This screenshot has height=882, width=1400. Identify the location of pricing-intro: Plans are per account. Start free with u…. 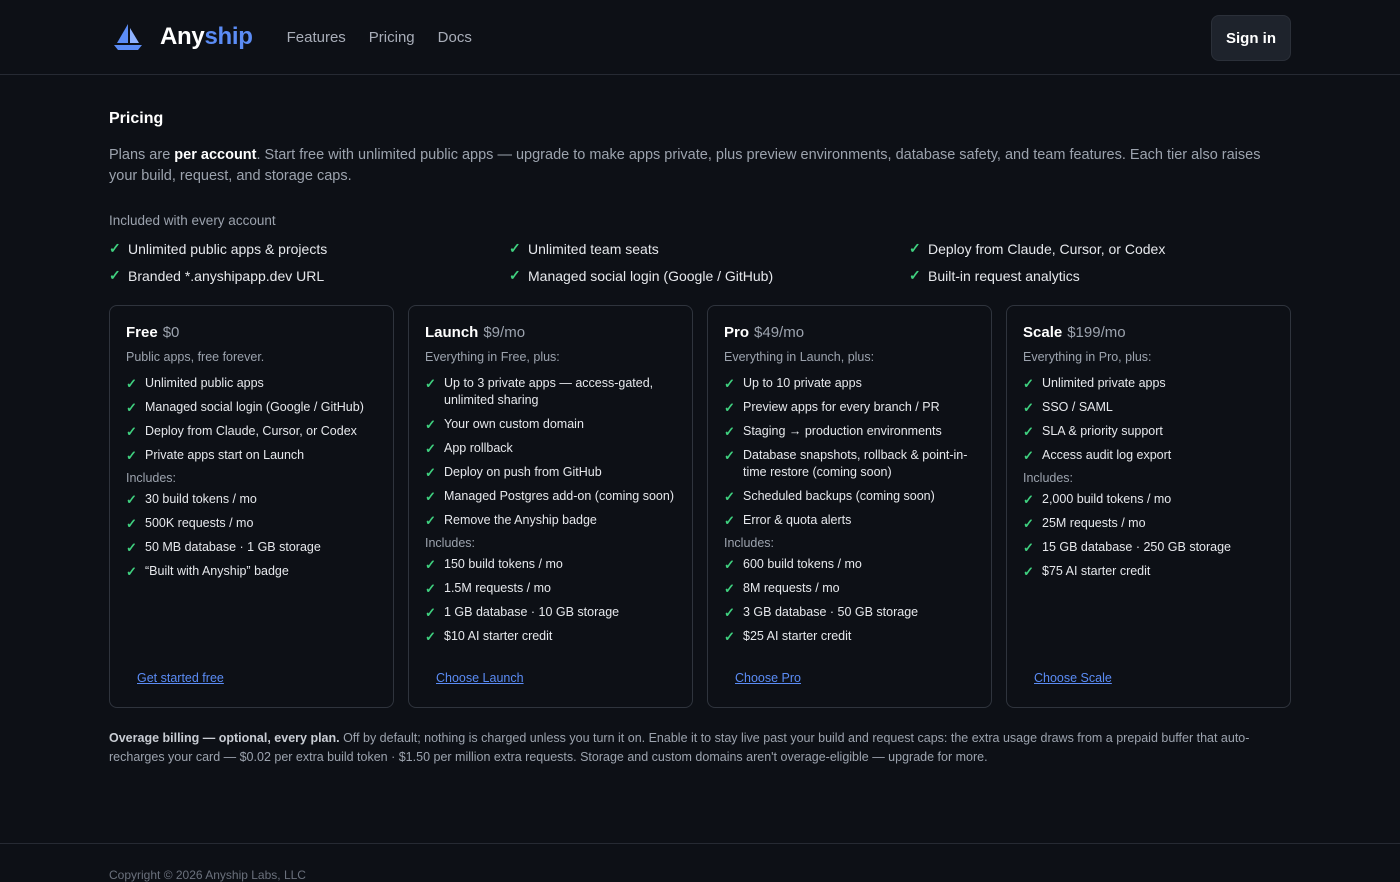
(685, 165).